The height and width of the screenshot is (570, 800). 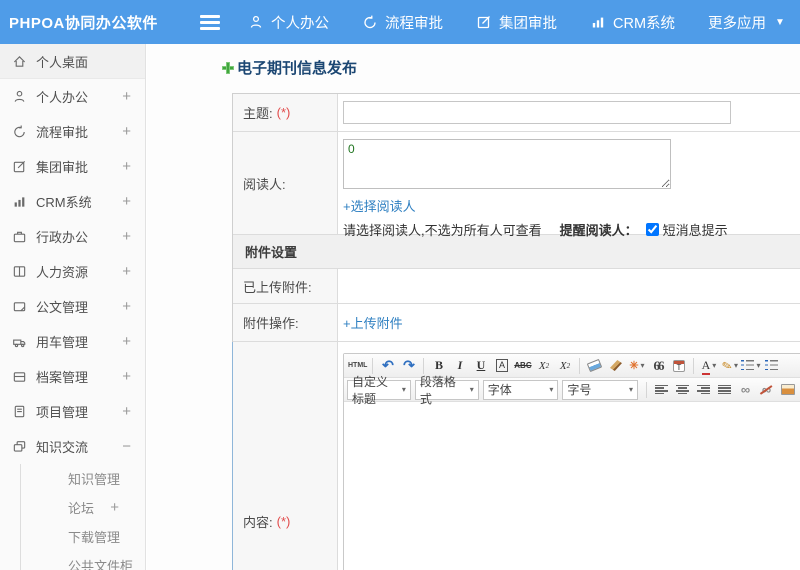 What do you see at coordinates (264, 184) in the screenshot?
I see `reader-label: 阅读人:` at bounding box center [264, 184].